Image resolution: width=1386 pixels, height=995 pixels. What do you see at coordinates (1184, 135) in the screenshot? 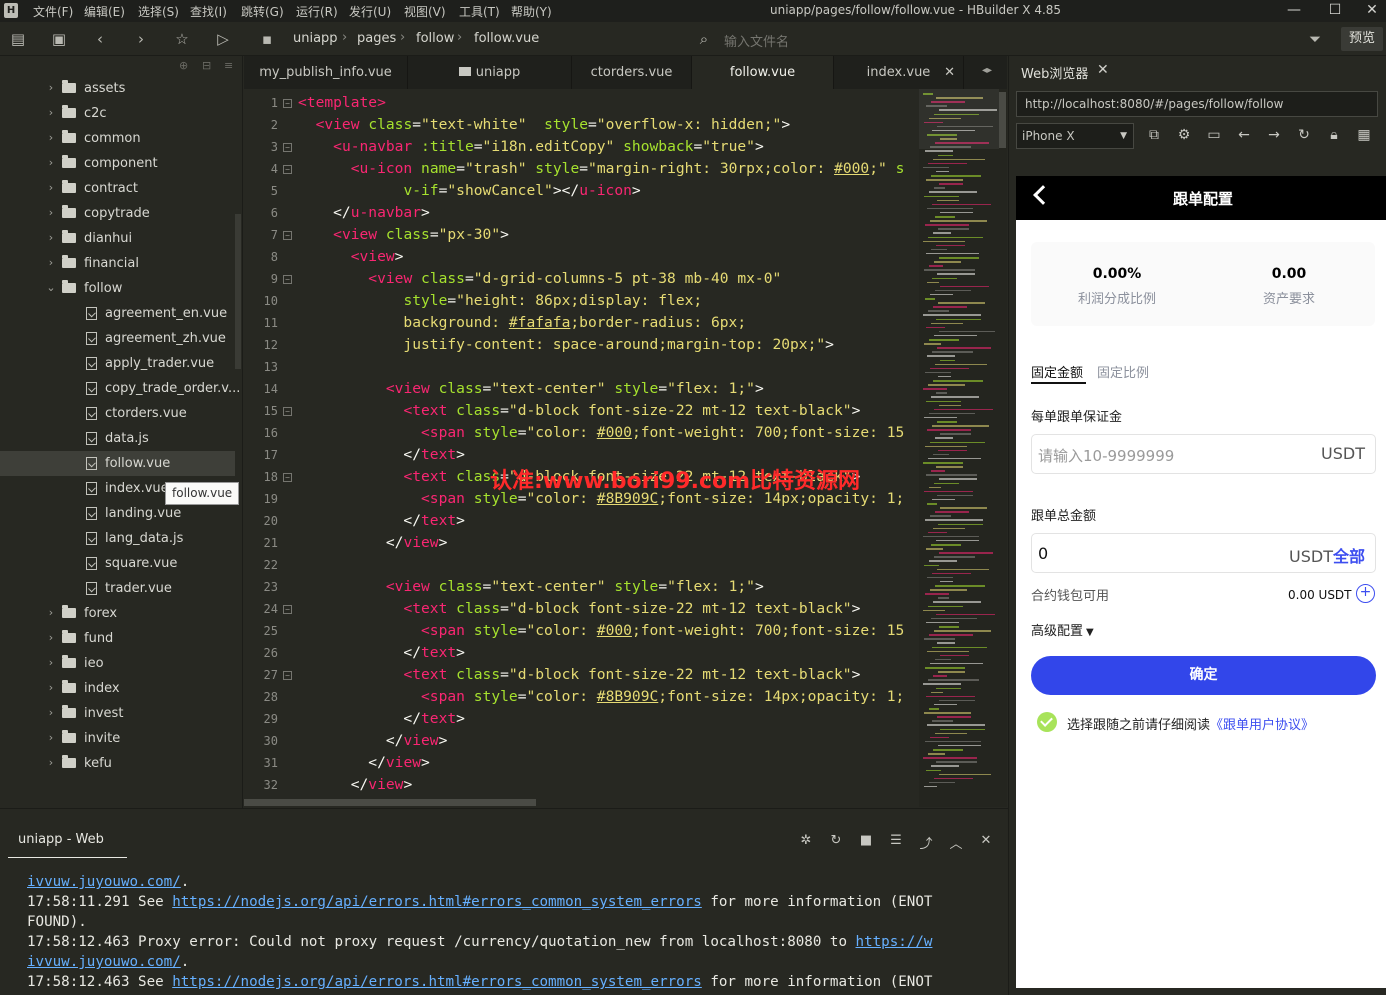
I see `settings-icon: ⚙` at bounding box center [1184, 135].